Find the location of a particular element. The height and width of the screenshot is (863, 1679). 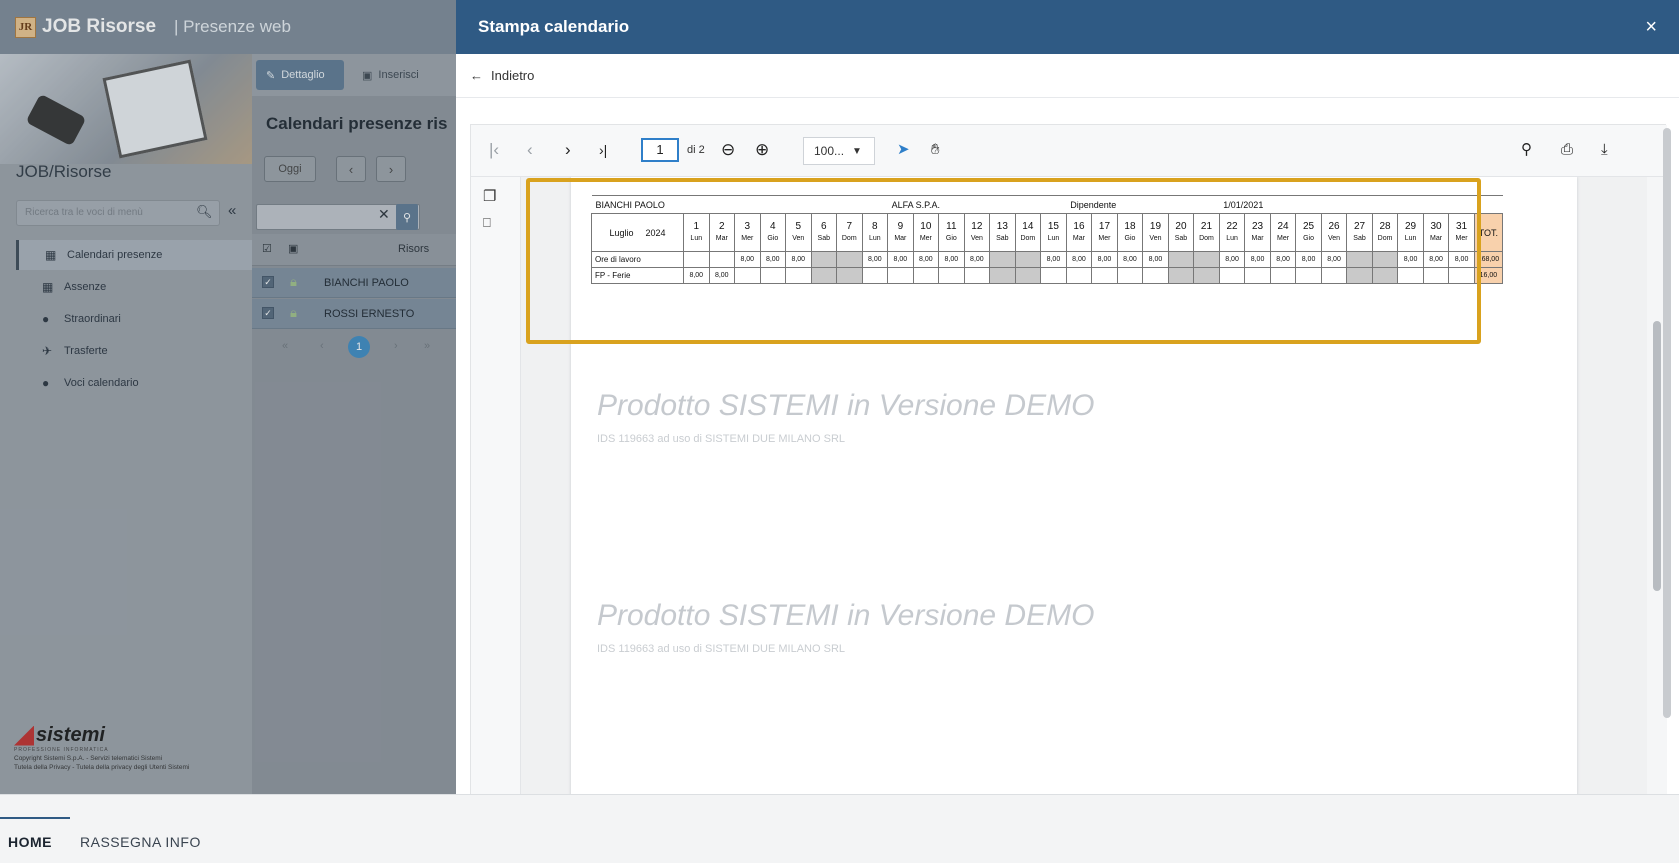

tab-home: HOME is located at coordinates (30, 842).